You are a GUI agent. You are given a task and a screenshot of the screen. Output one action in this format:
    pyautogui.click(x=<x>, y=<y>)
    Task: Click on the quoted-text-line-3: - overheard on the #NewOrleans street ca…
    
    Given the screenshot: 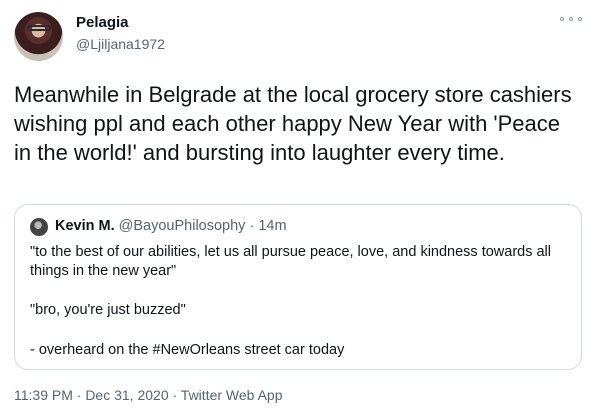 What is the action you would take?
    pyautogui.click(x=187, y=350)
    